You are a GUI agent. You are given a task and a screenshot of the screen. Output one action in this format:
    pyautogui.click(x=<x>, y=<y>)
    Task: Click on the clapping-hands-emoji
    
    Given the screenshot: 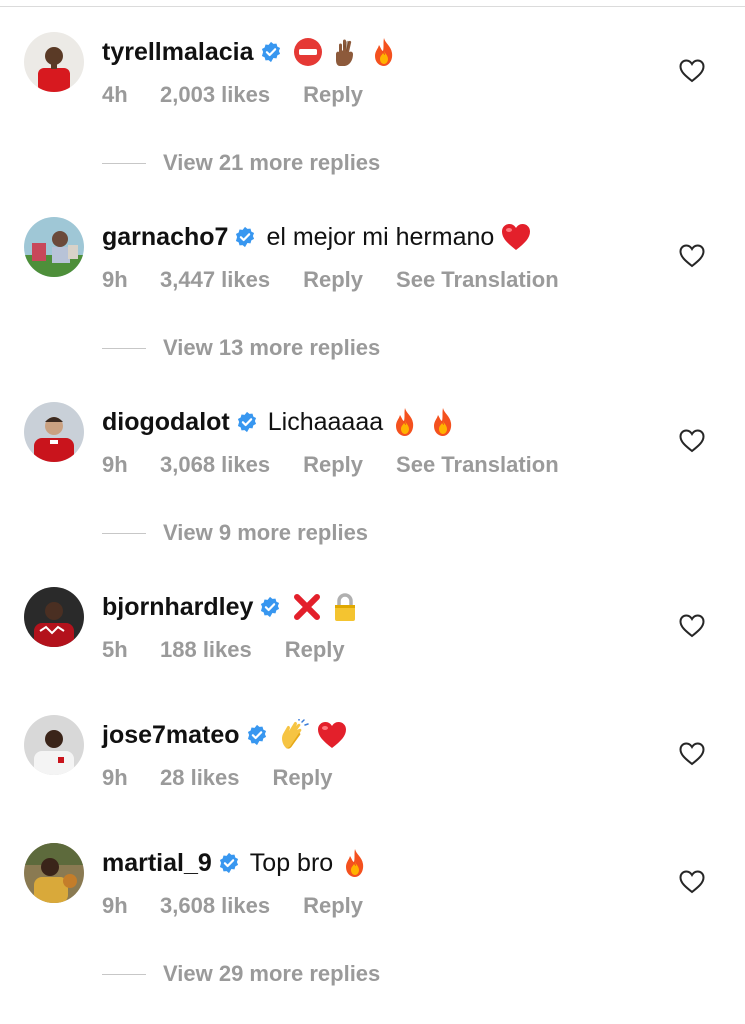 What is the action you would take?
    pyautogui.click(x=294, y=735)
    